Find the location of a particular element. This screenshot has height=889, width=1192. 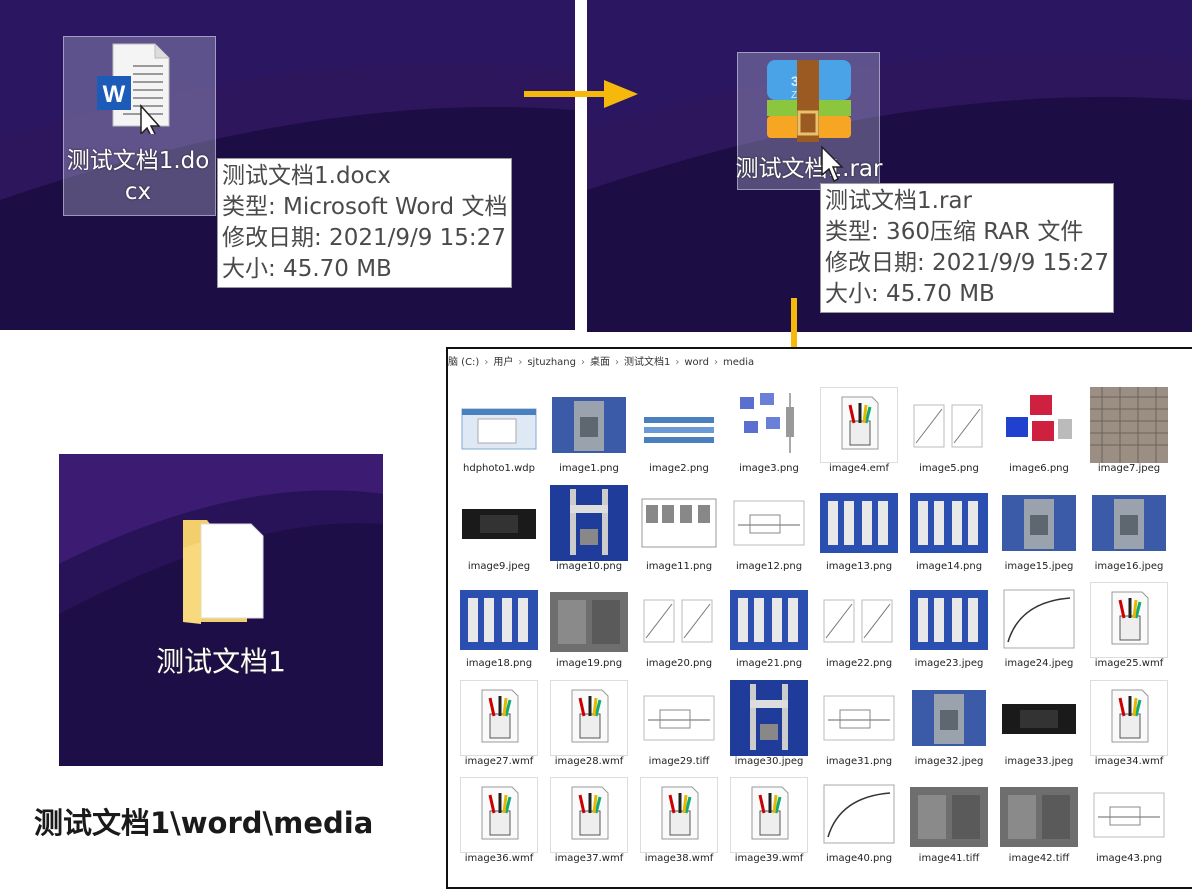

file-item: image37.wmf is located at coordinates (589, 821).